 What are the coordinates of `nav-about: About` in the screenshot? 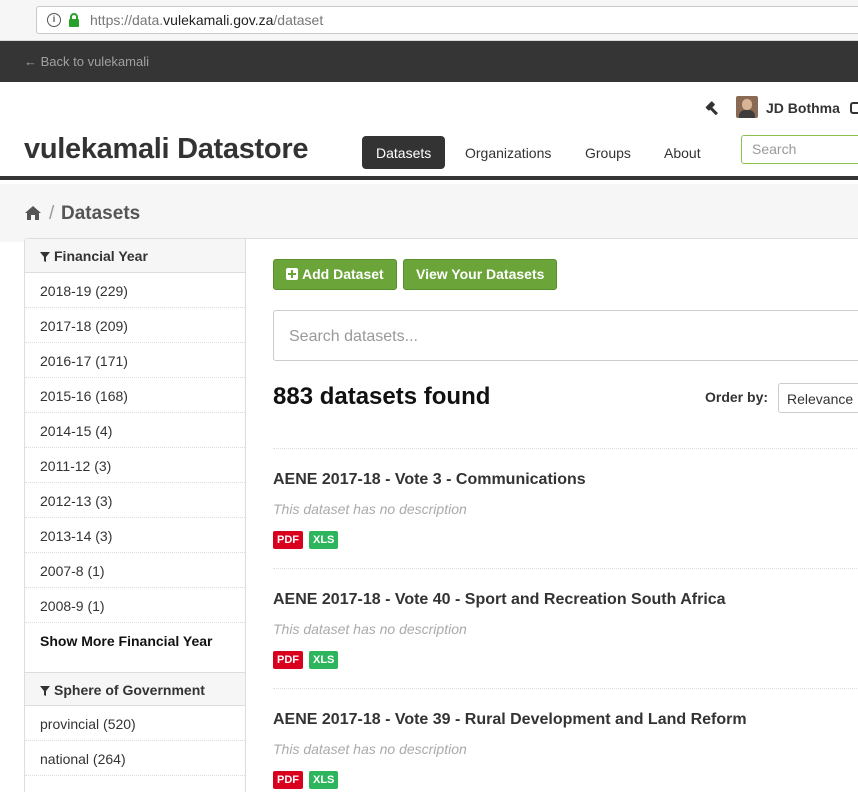 It's located at (682, 152).